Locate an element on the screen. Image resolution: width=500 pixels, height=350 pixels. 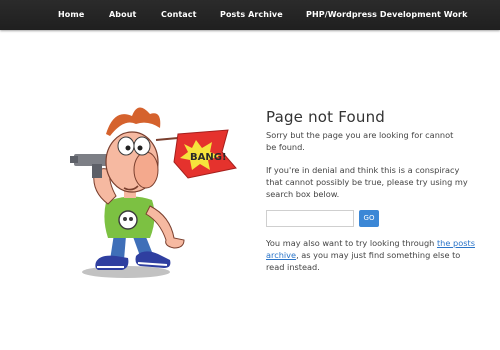
nav-item-about: About is located at coordinates (122, 15).